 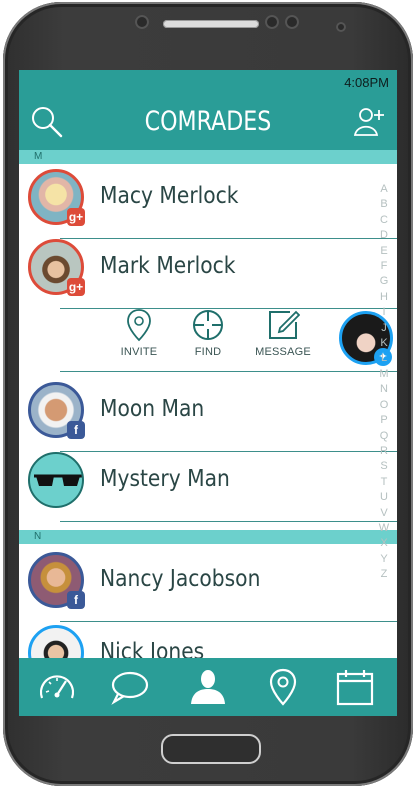 I want to click on index-letter: S, so click(x=384, y=466).